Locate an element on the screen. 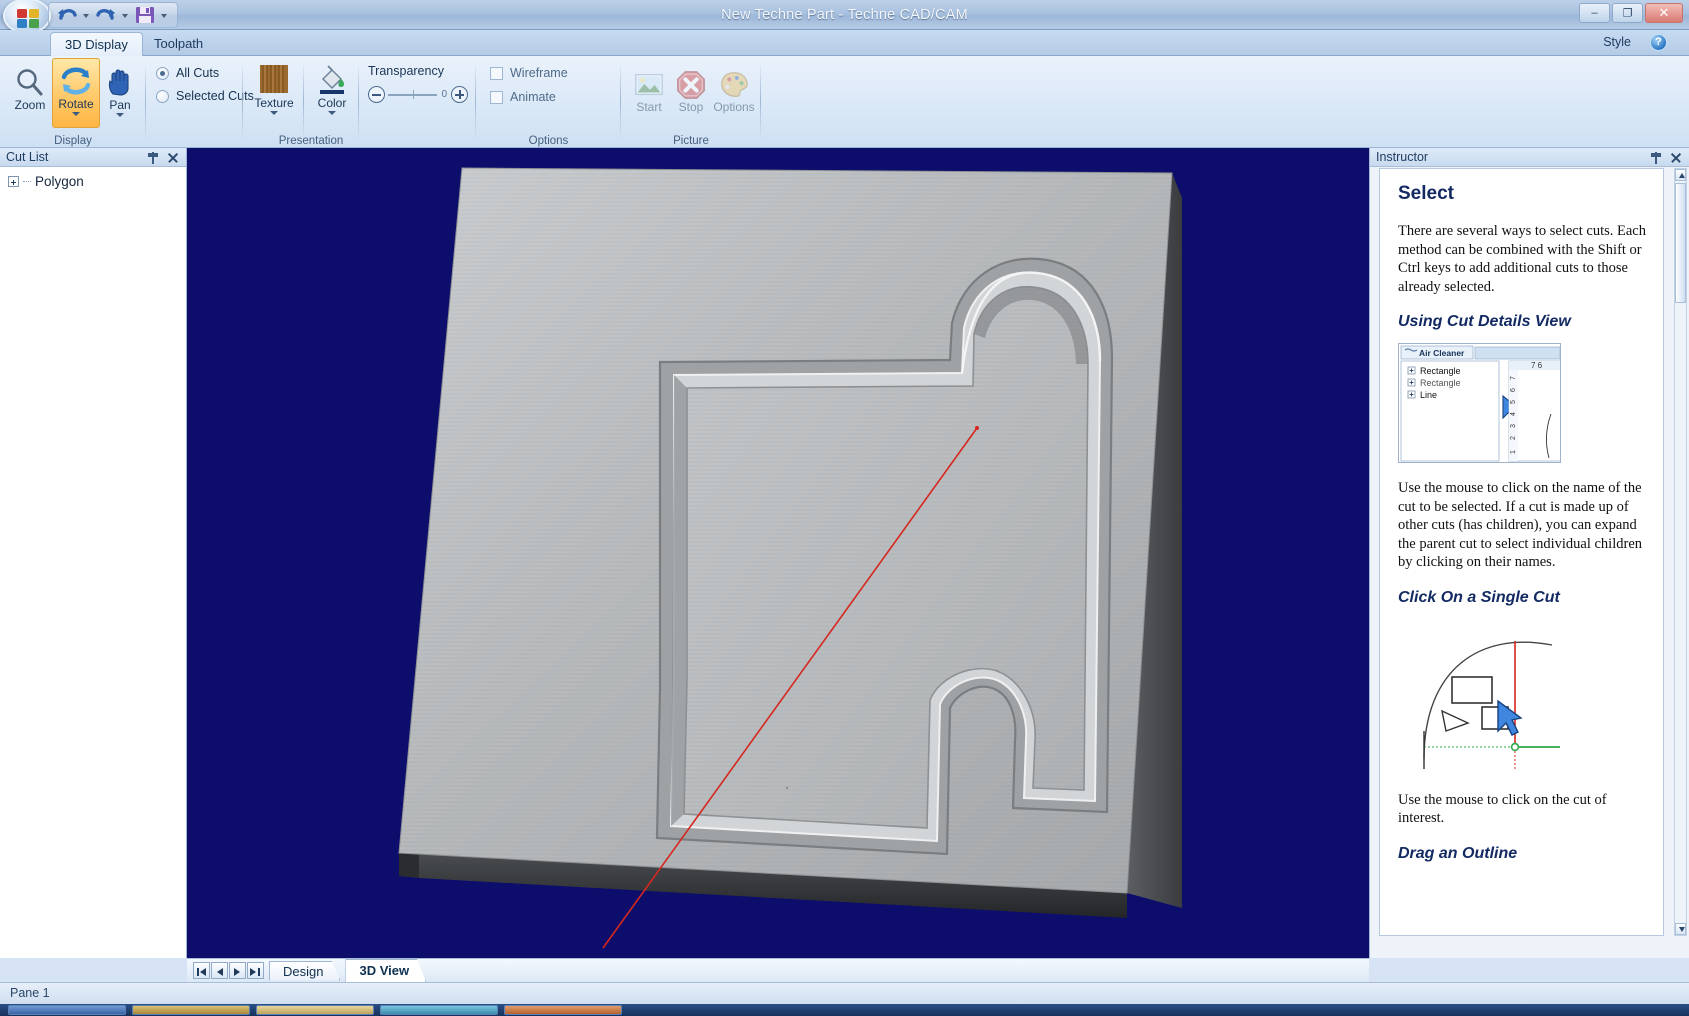  cut-list-pin-icon is located at coordinates (153, 158).